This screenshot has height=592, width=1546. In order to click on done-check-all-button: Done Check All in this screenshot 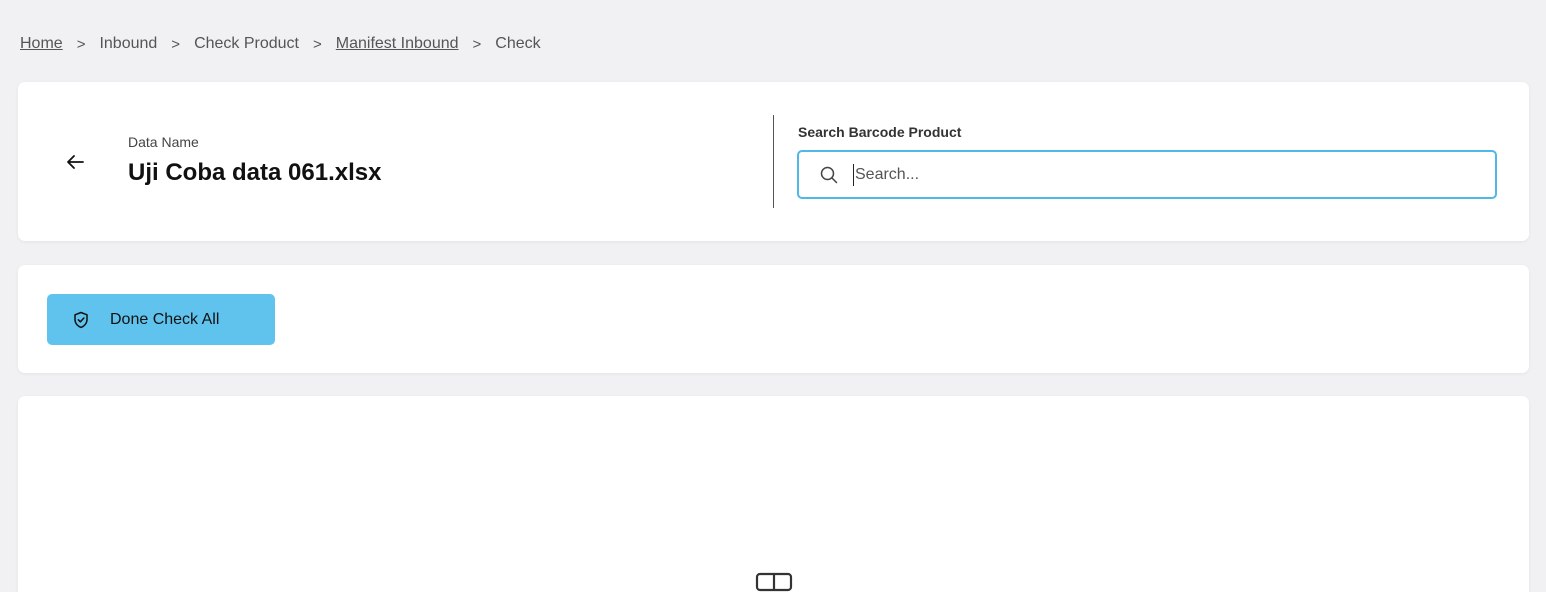, I will do `click(161, 319)`.